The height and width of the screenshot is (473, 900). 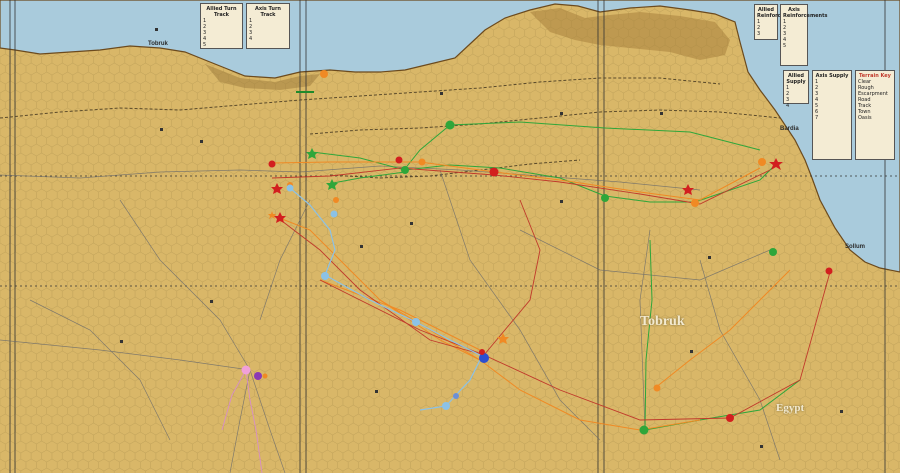 I want to click on label-region-tobruk: Tobruk, so click(x=662, y=321).